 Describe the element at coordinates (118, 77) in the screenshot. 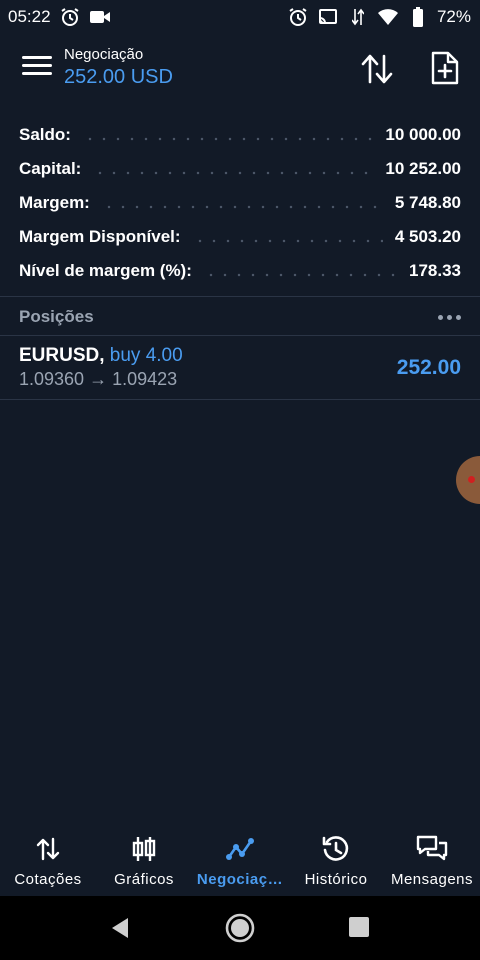

I see `account-profit: 252.00 USD` at that location.